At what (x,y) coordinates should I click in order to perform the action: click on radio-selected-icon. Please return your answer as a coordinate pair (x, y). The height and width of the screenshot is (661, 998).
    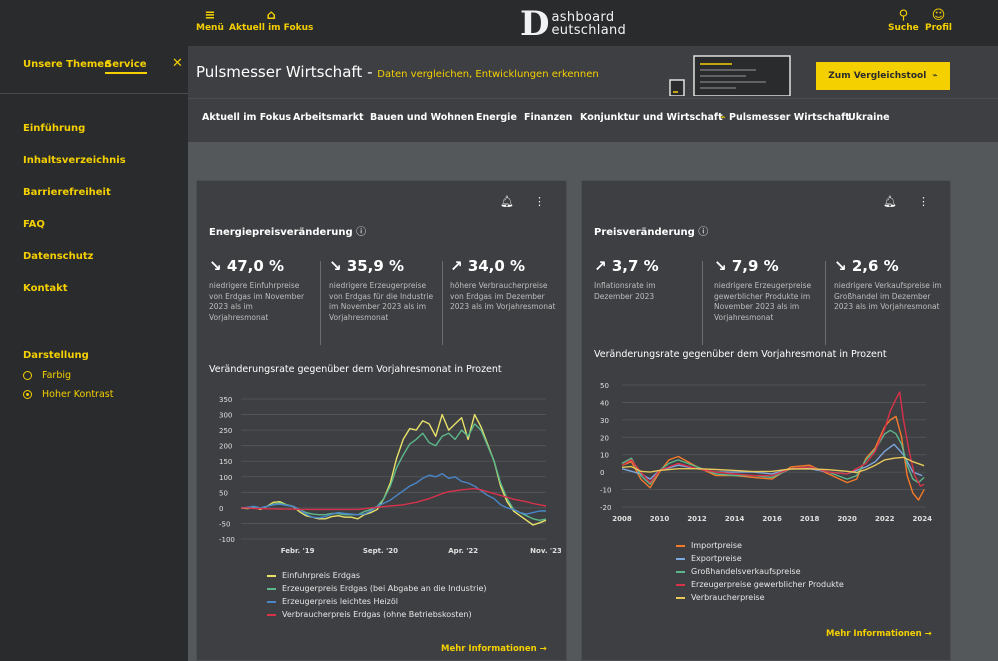
    Looking at the image, I should click on (27, 394).